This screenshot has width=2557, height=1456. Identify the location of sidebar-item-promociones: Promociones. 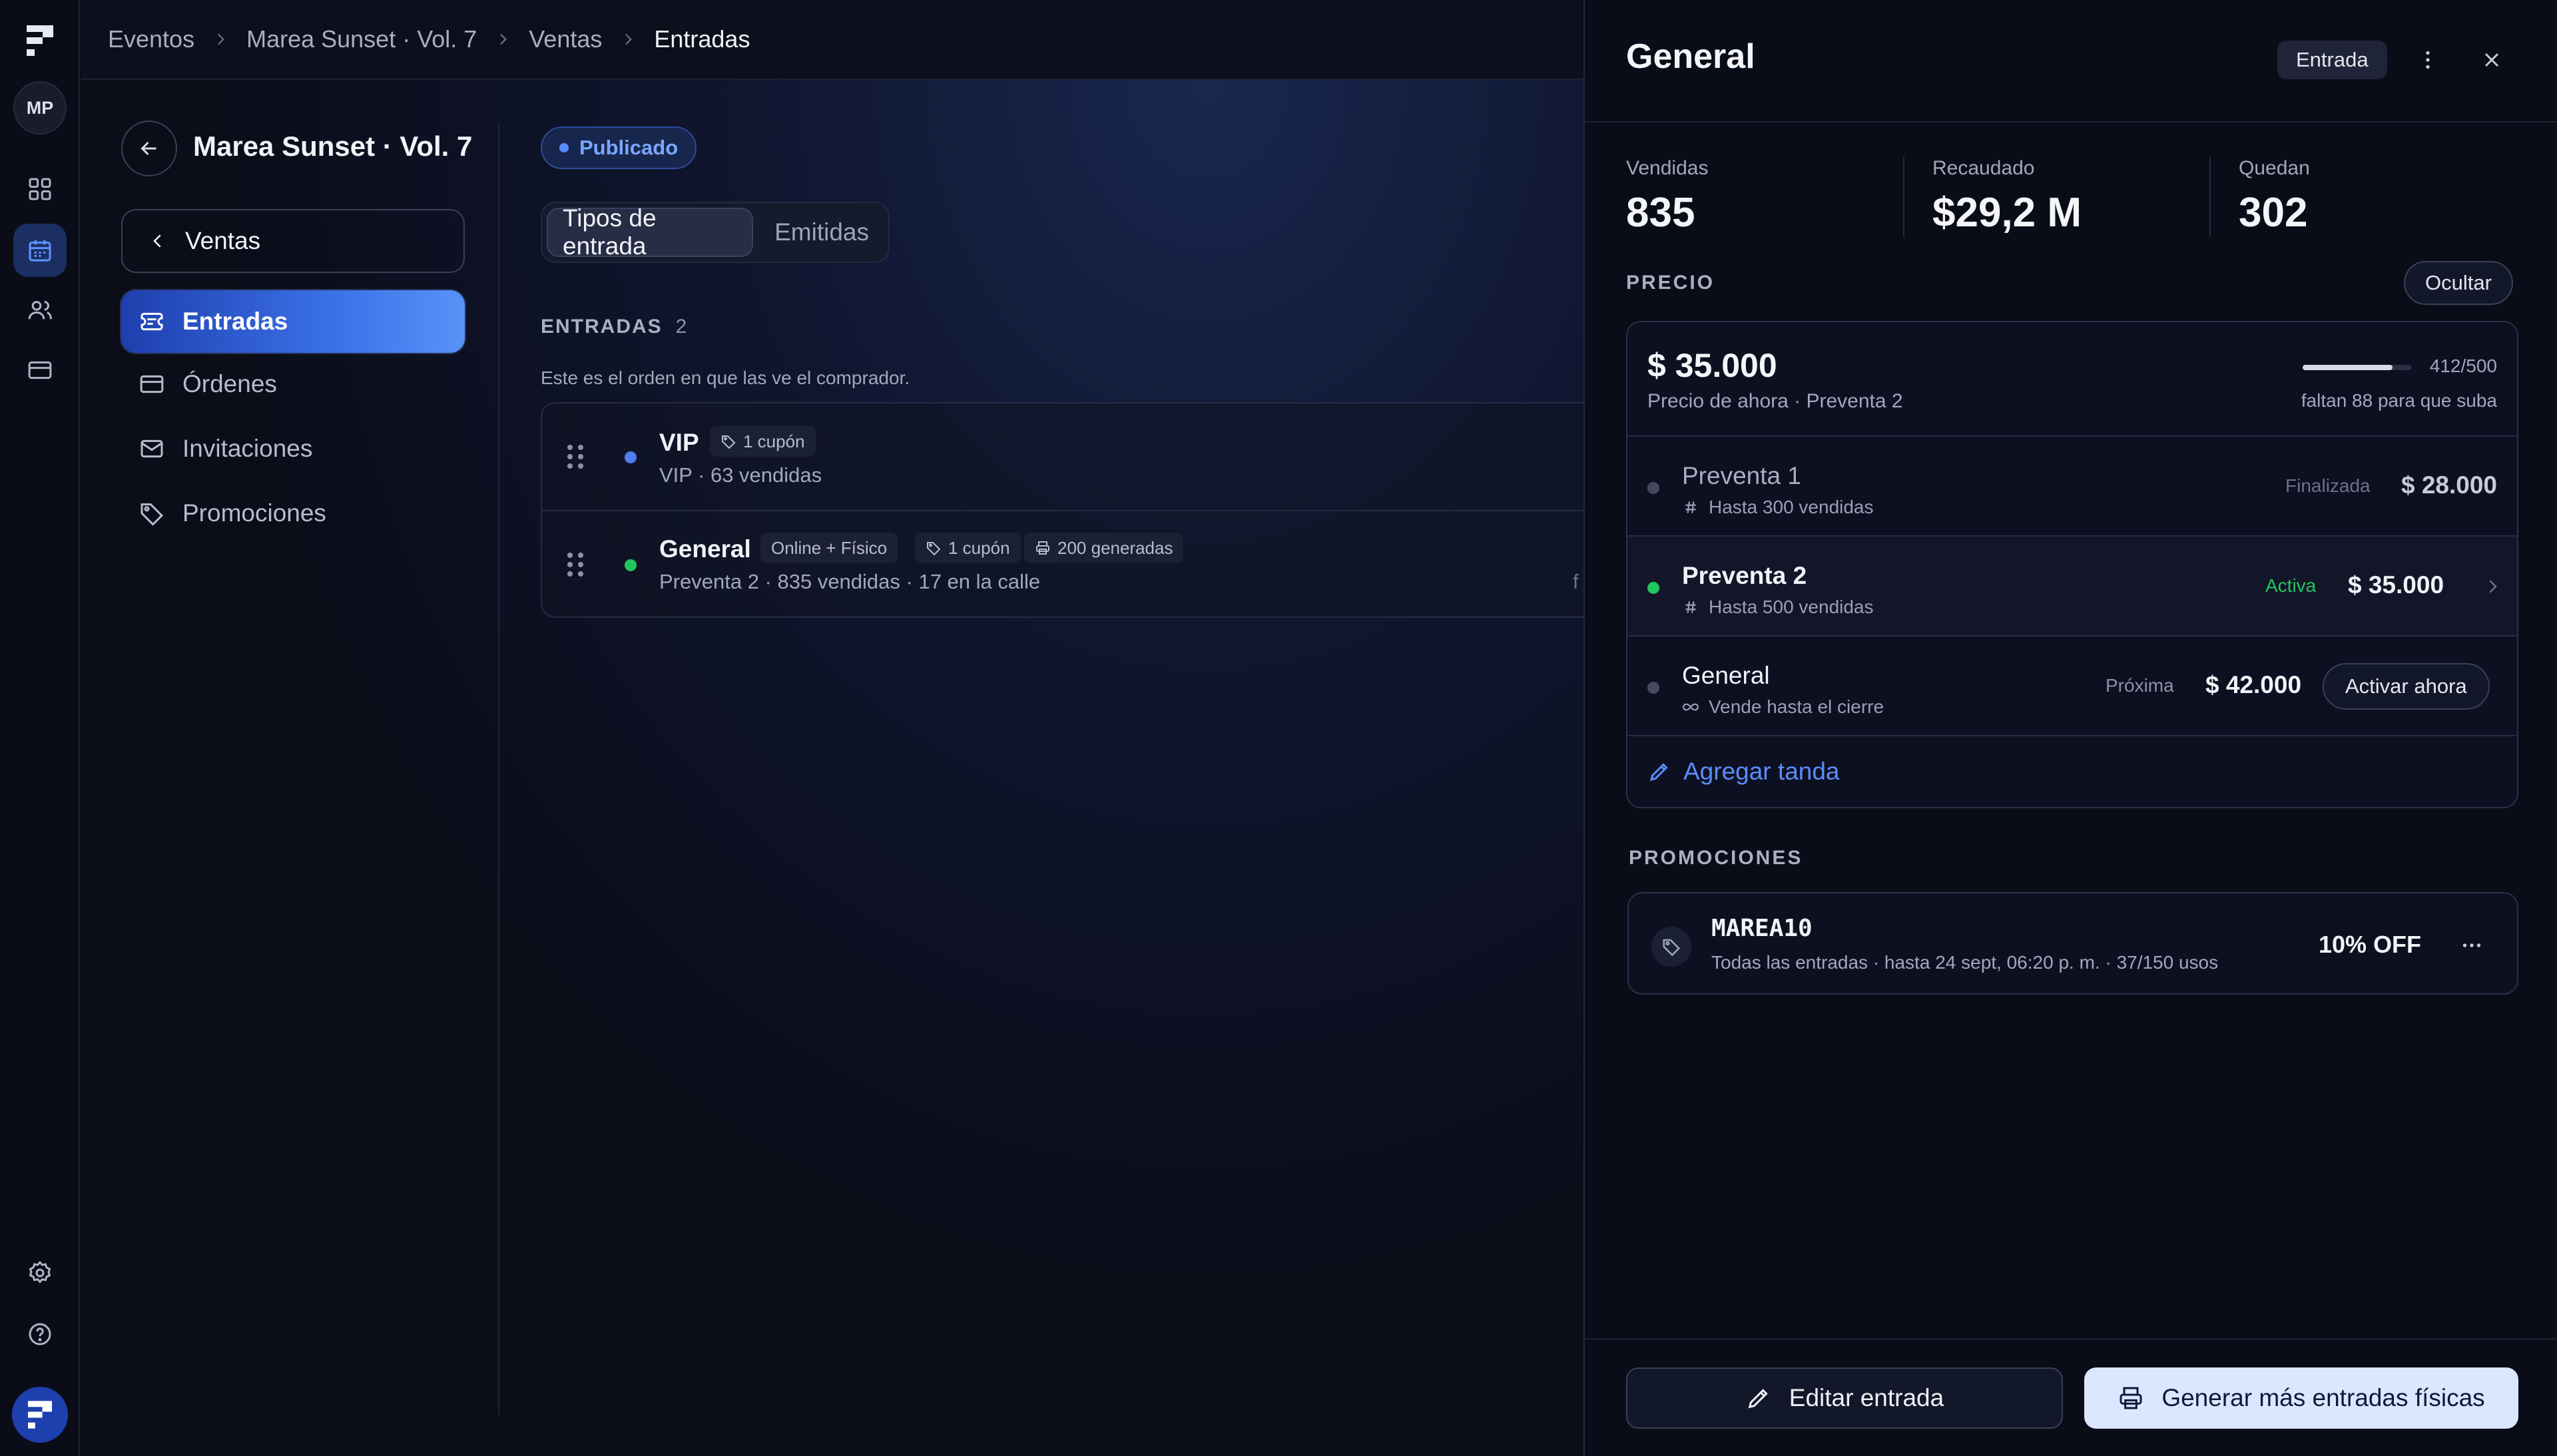
(293, 513).